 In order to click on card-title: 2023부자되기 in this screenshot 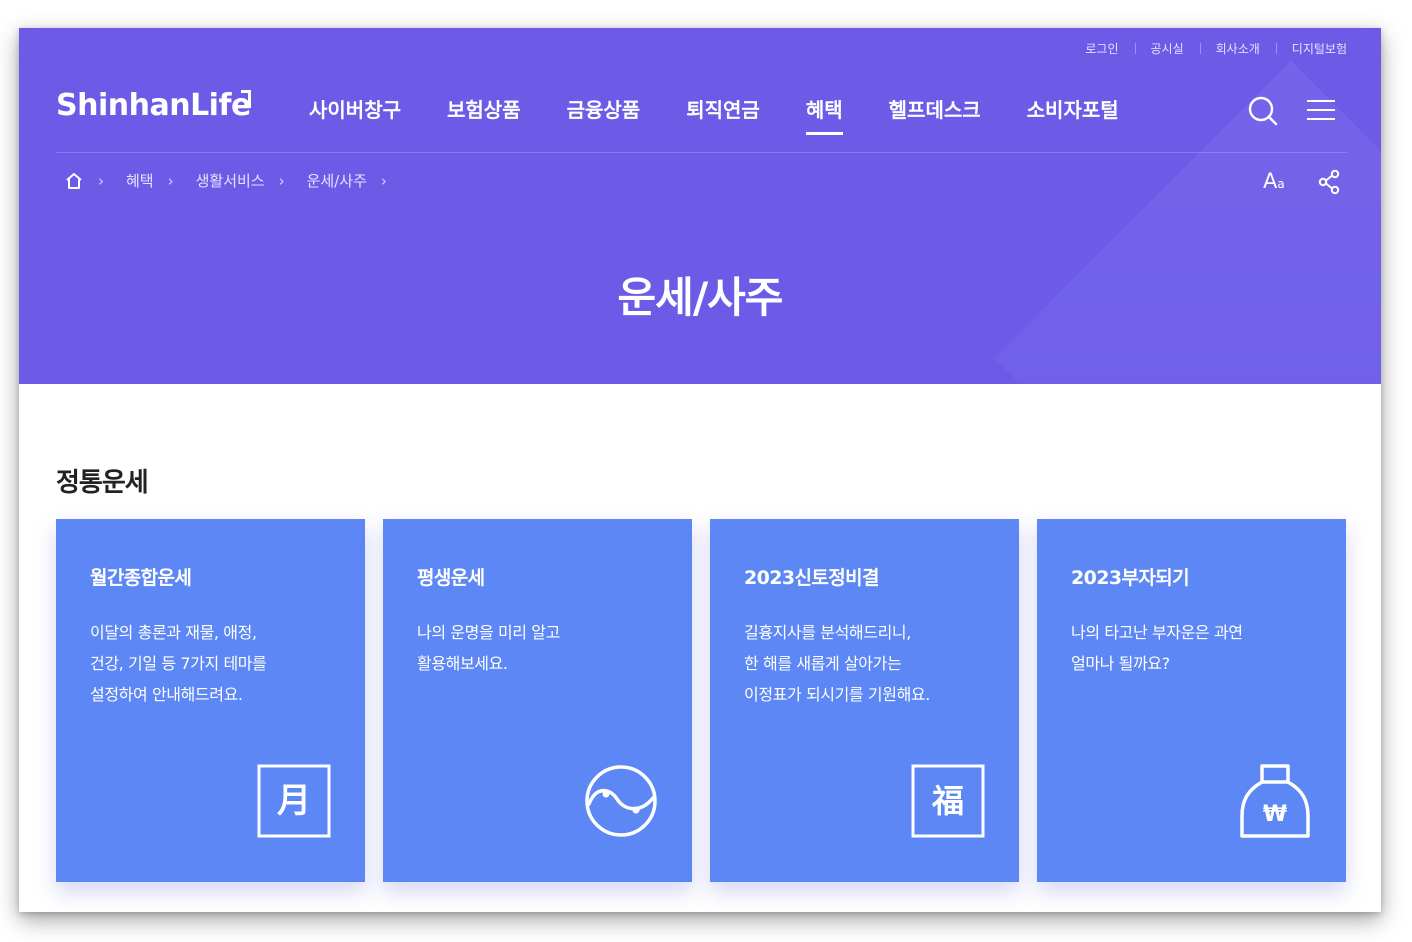, I will do `click(1130, 578)`.